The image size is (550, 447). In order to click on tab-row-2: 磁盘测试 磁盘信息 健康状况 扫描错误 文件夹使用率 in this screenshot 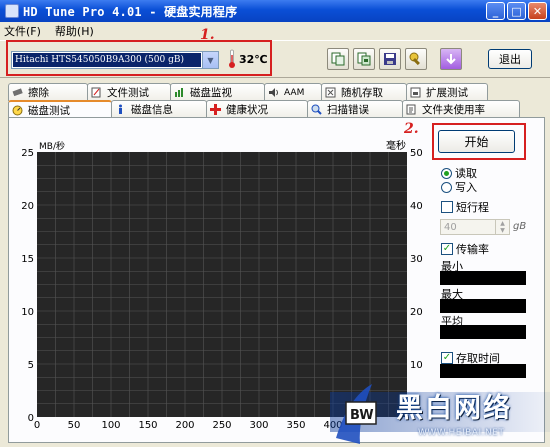, I will do `click(264, 109)`.